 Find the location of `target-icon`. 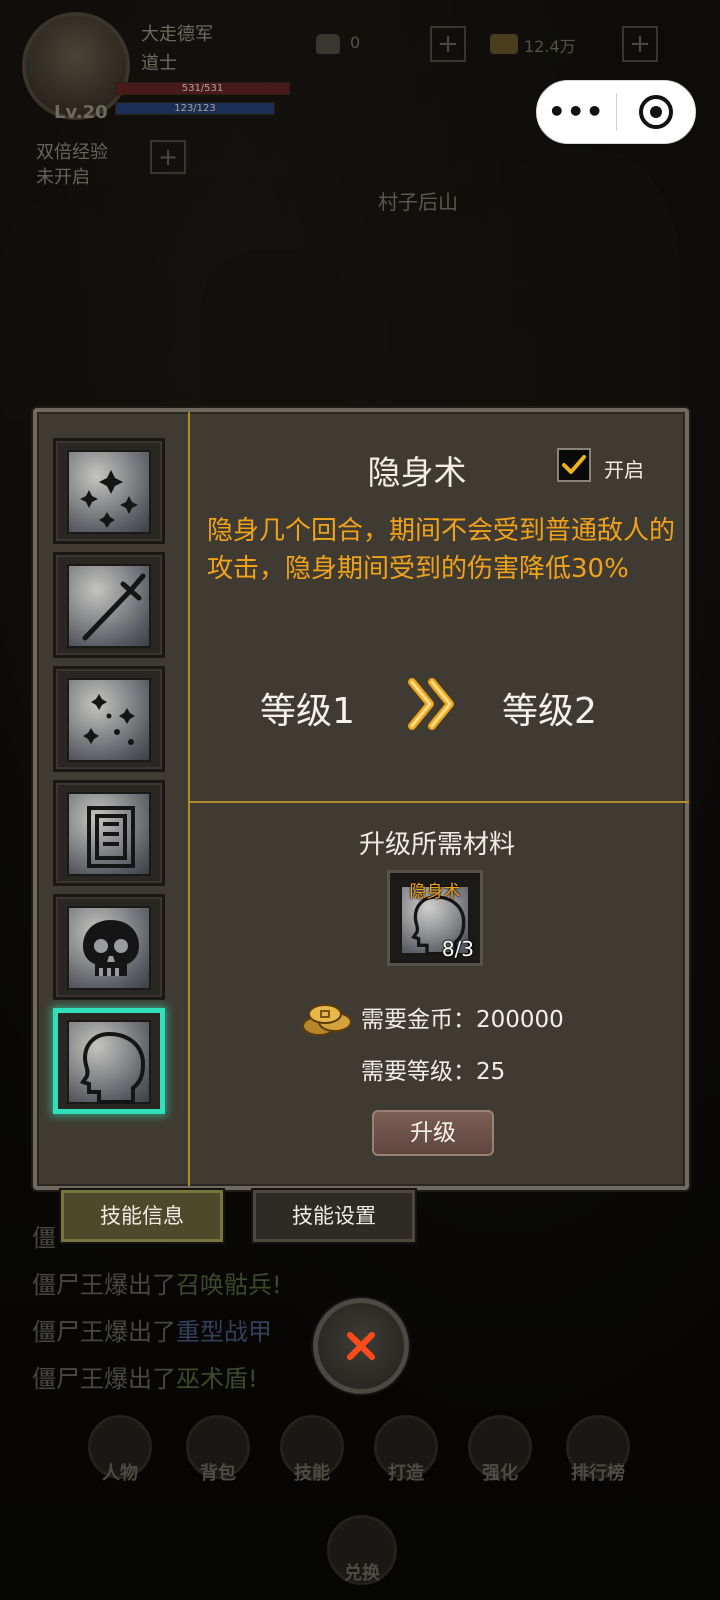

target-icon is located at coordinates (655, 112).